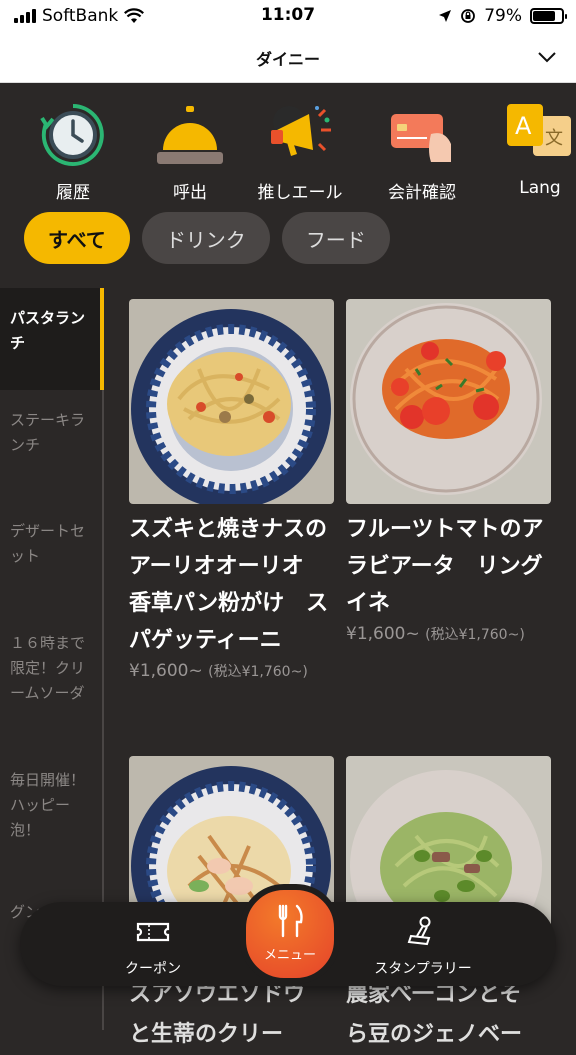 The image size is (576, 1055). Describe the element at coordinates (52, 339) in the screenshot. I see `category-pasta-lunch: パスタランチ` at that location.